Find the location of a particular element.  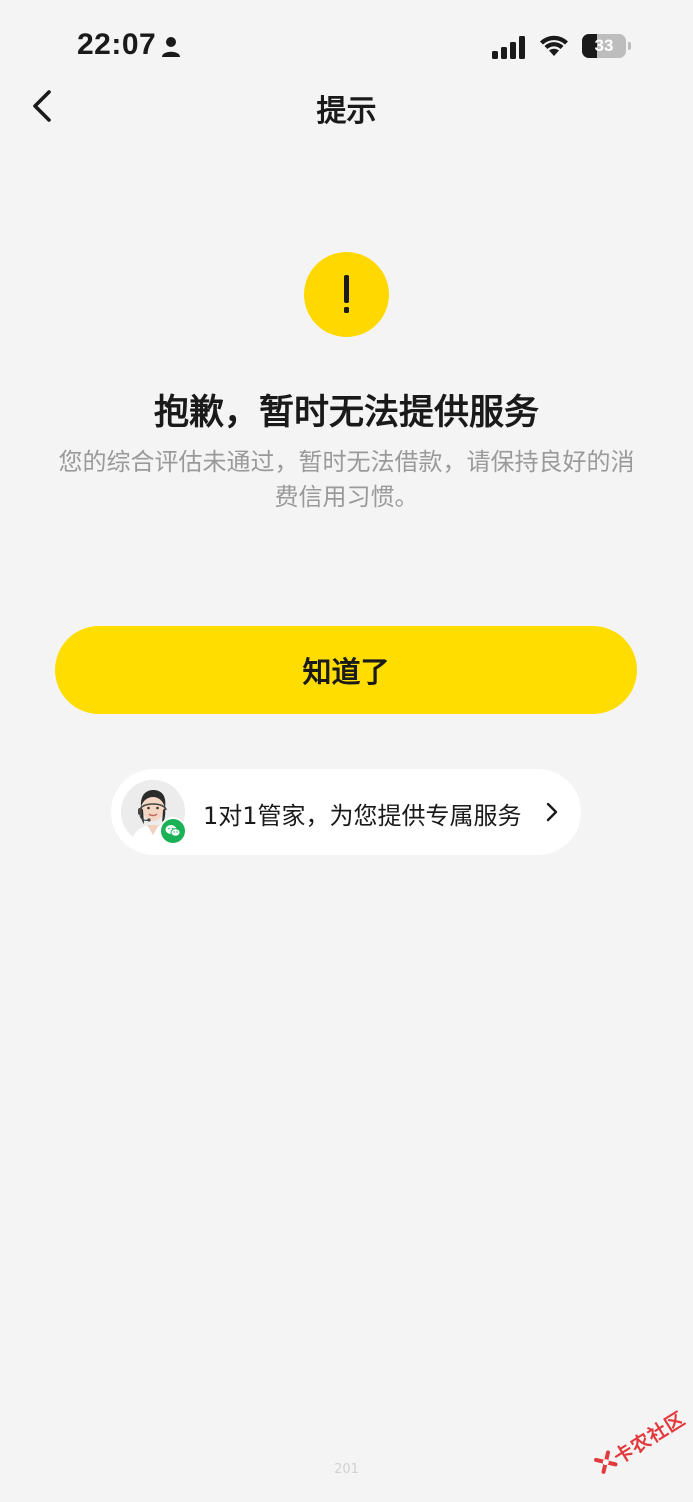

personal-service-button: 1对1管家，为您提供专属服务 is located at coordinates (346, 812).